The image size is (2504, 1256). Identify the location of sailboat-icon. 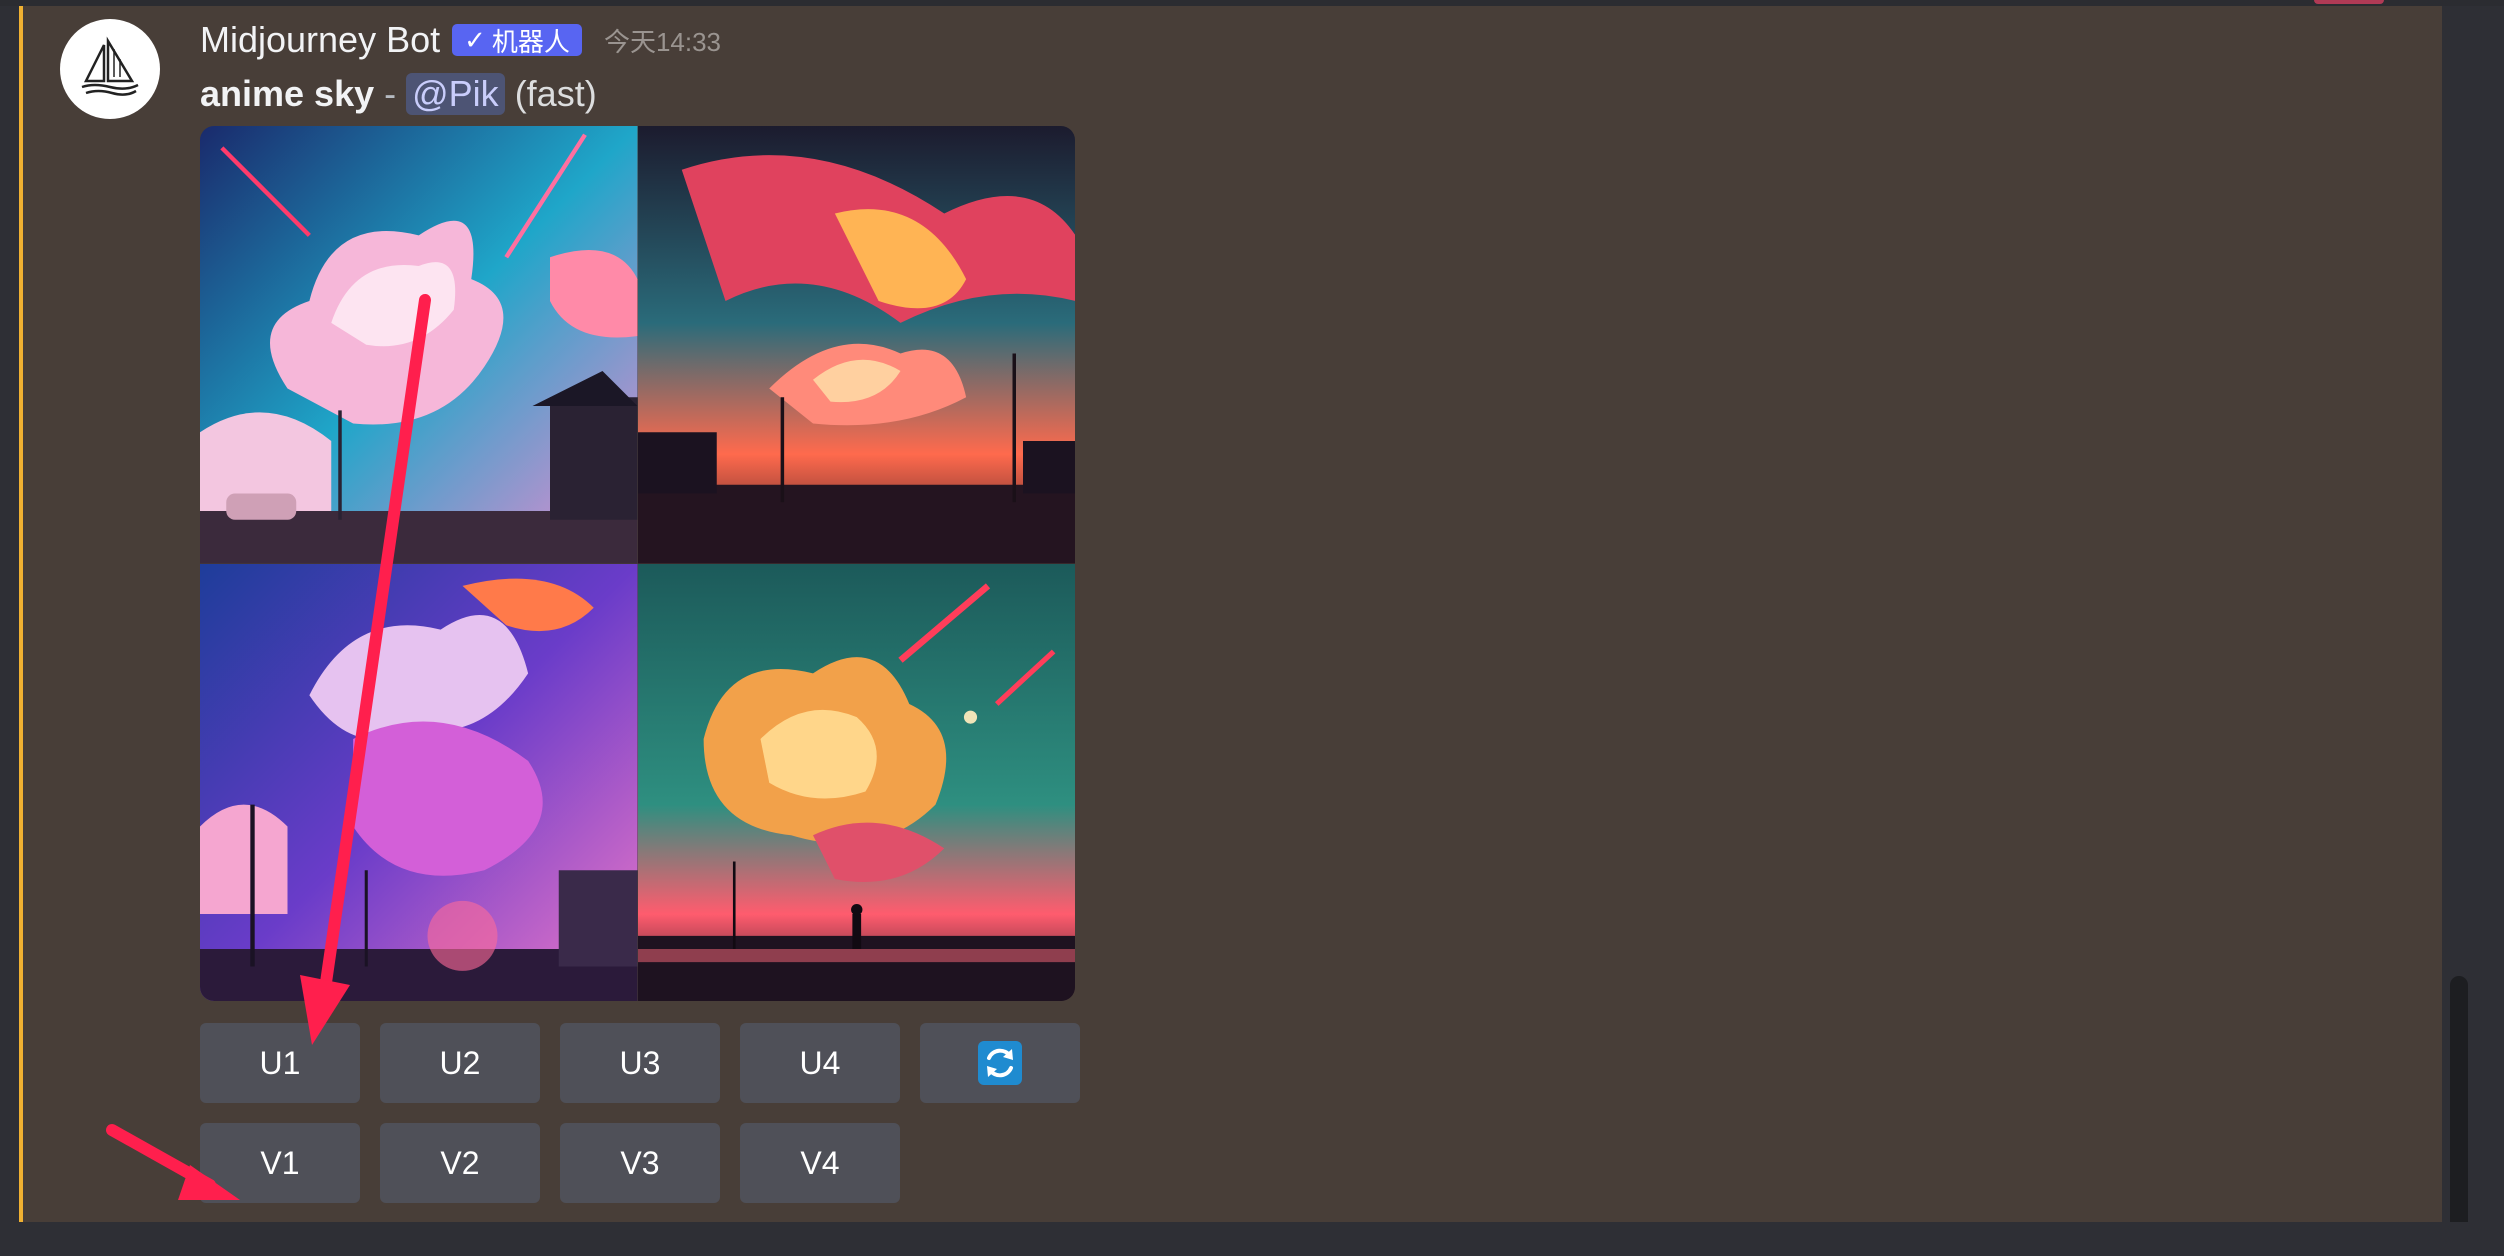
(110, 66).